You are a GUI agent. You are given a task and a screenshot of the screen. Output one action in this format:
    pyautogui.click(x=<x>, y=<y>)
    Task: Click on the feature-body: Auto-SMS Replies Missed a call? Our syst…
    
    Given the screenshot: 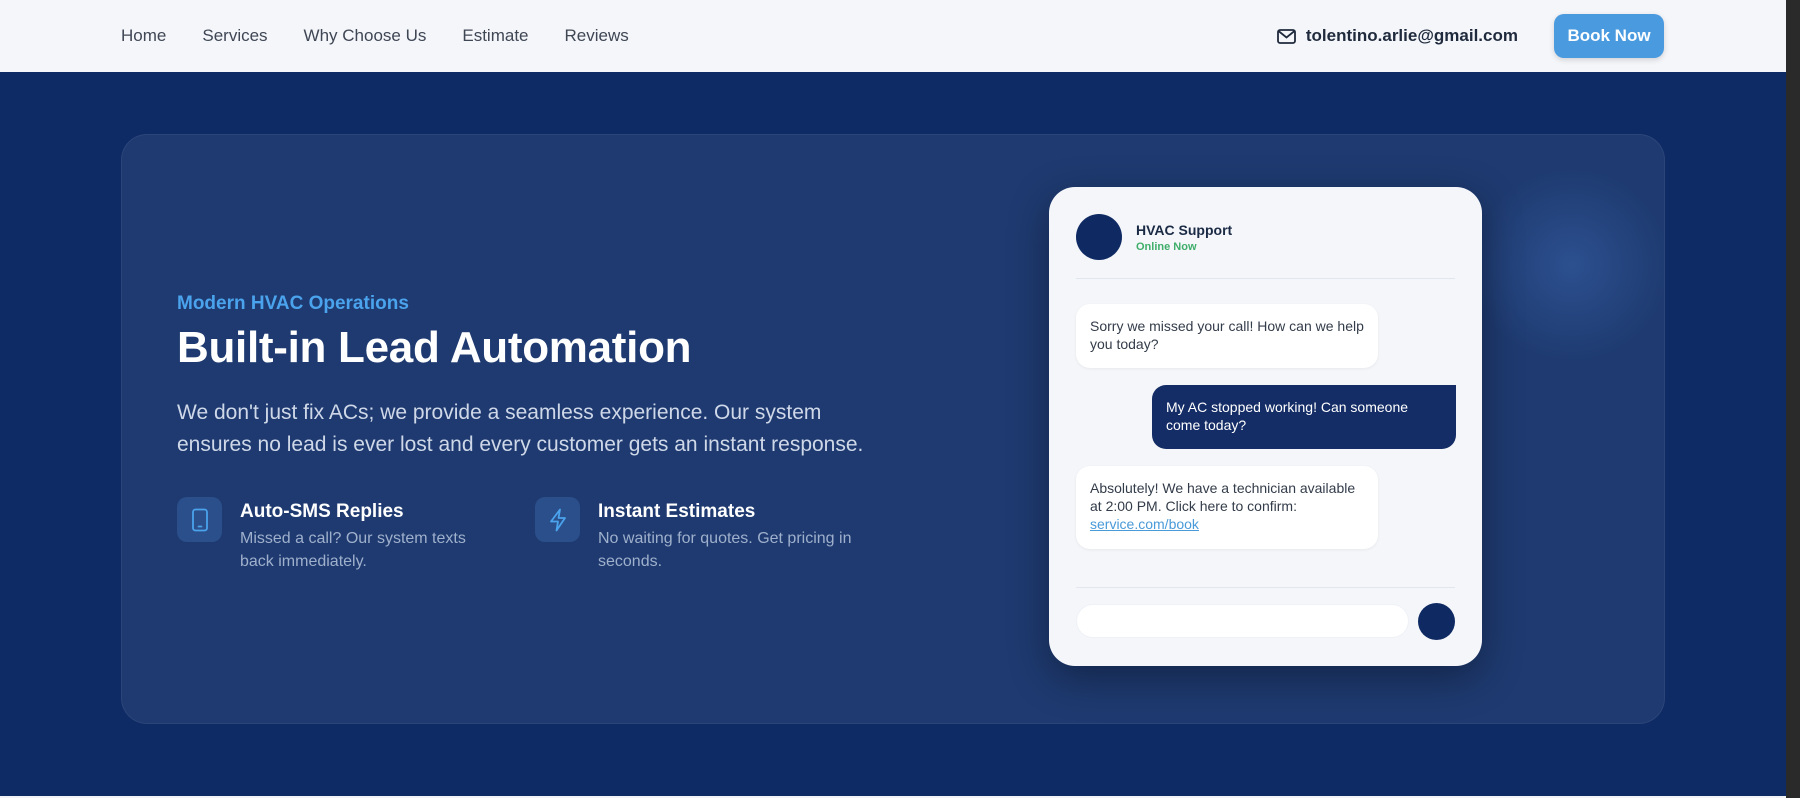 What is the action you would take?
    pyautogui.click(x=370, y=535)
    